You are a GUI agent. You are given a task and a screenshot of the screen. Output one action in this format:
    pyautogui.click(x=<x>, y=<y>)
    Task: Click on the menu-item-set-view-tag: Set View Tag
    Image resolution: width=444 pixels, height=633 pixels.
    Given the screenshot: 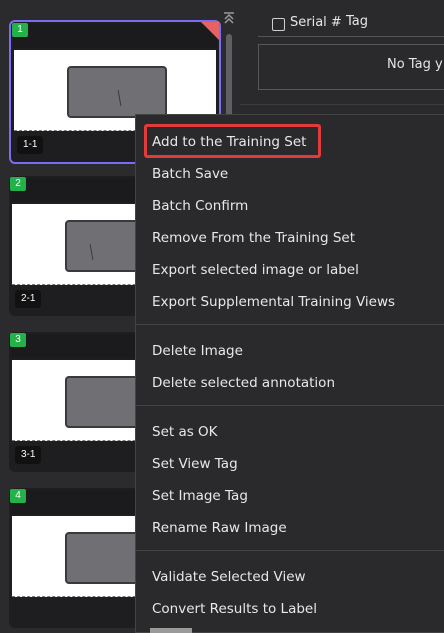 What is the action you would take?
    pyautogui.click(x=195, y=464)
    